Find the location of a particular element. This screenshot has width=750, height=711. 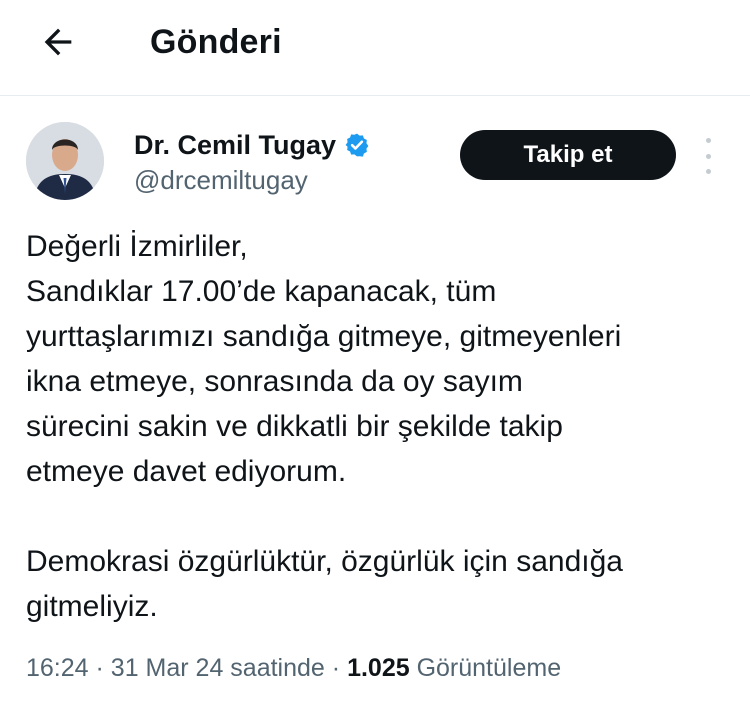

tweet-date: 31 Mar 24 saatinde is located at coordinates (218, 668).